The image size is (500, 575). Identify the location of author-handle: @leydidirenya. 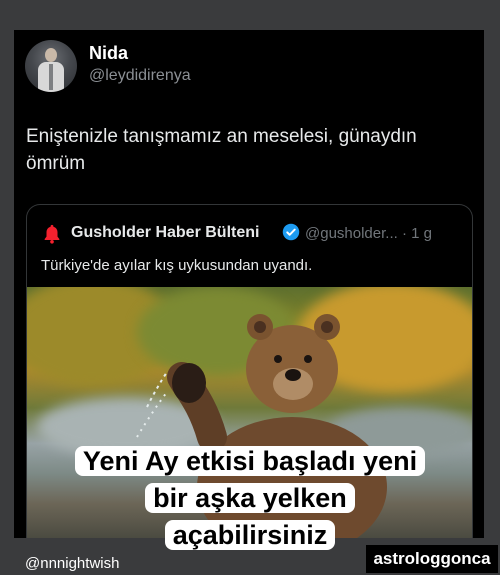
(140, 76).